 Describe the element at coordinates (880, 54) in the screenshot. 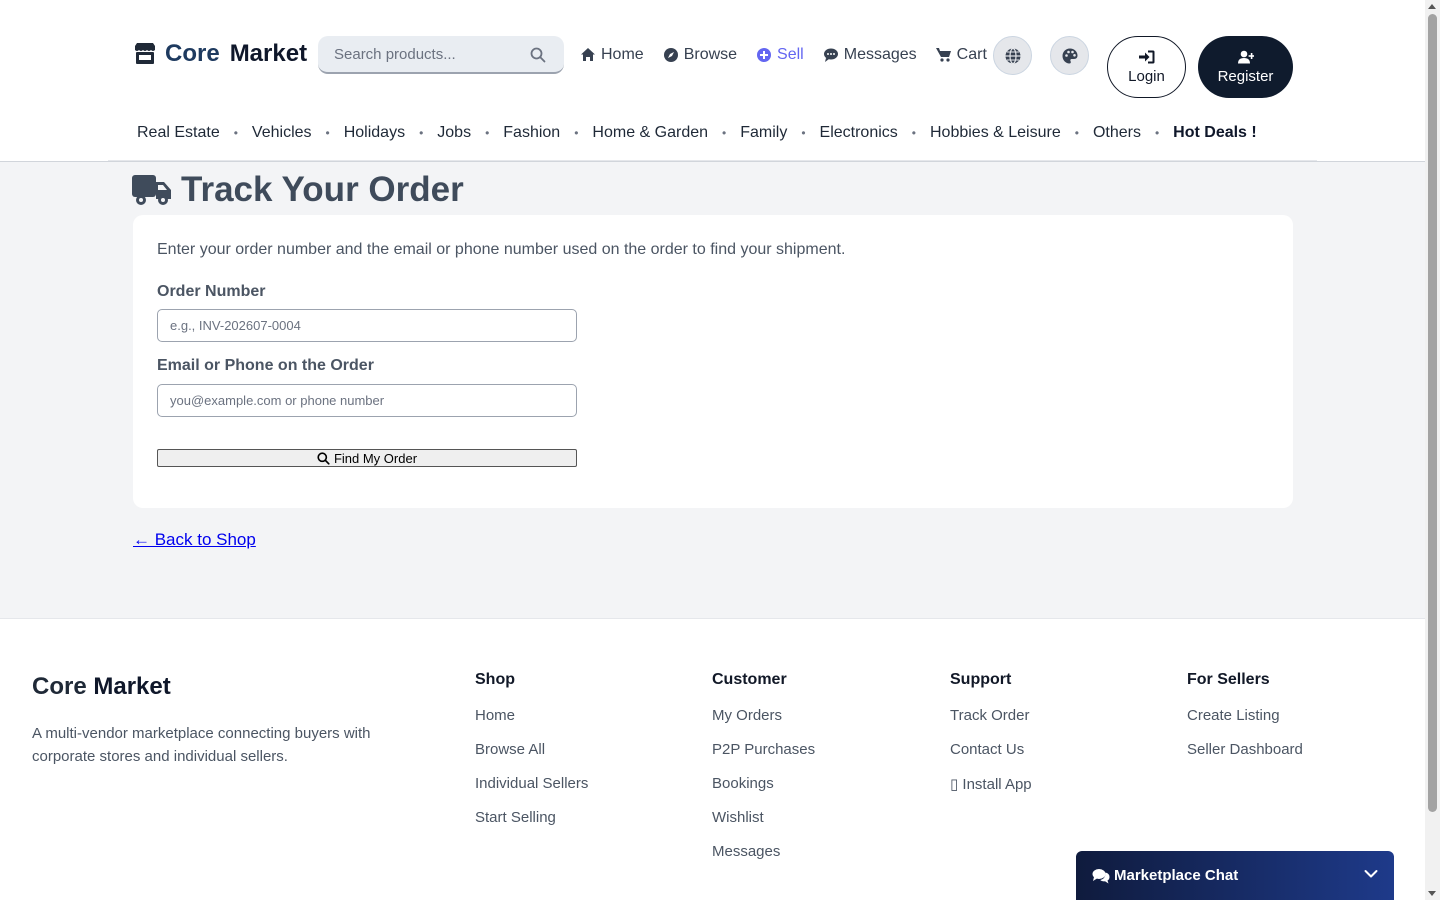

I see `nav-messages-label: Messages` at that location.